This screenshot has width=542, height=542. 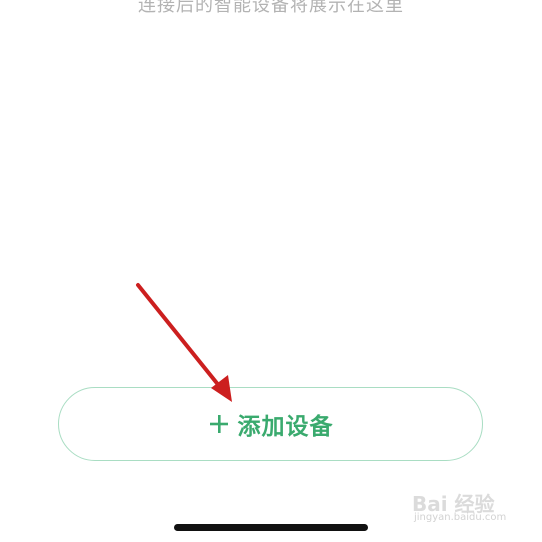 I want to click on watermark-logo: Bai 经验, so click(x=453, y=504).